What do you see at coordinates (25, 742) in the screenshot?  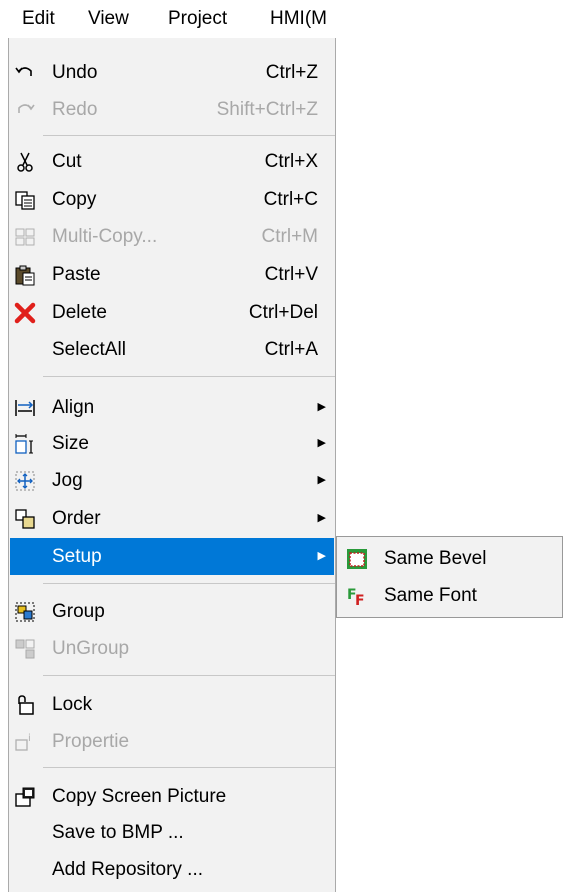 I see `properties-icon: i` at bounding box center [25, 742].